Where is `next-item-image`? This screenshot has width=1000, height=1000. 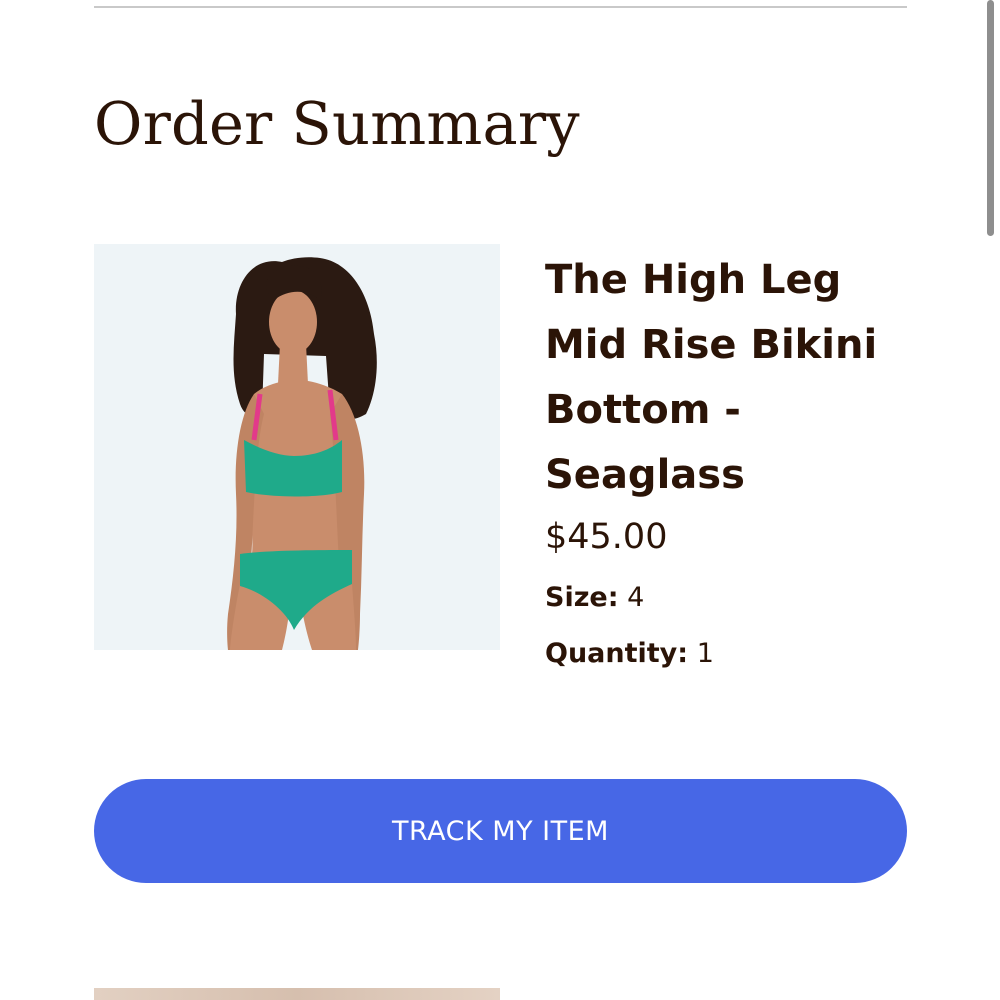
next-item-image is located at coordinates (297, 994).